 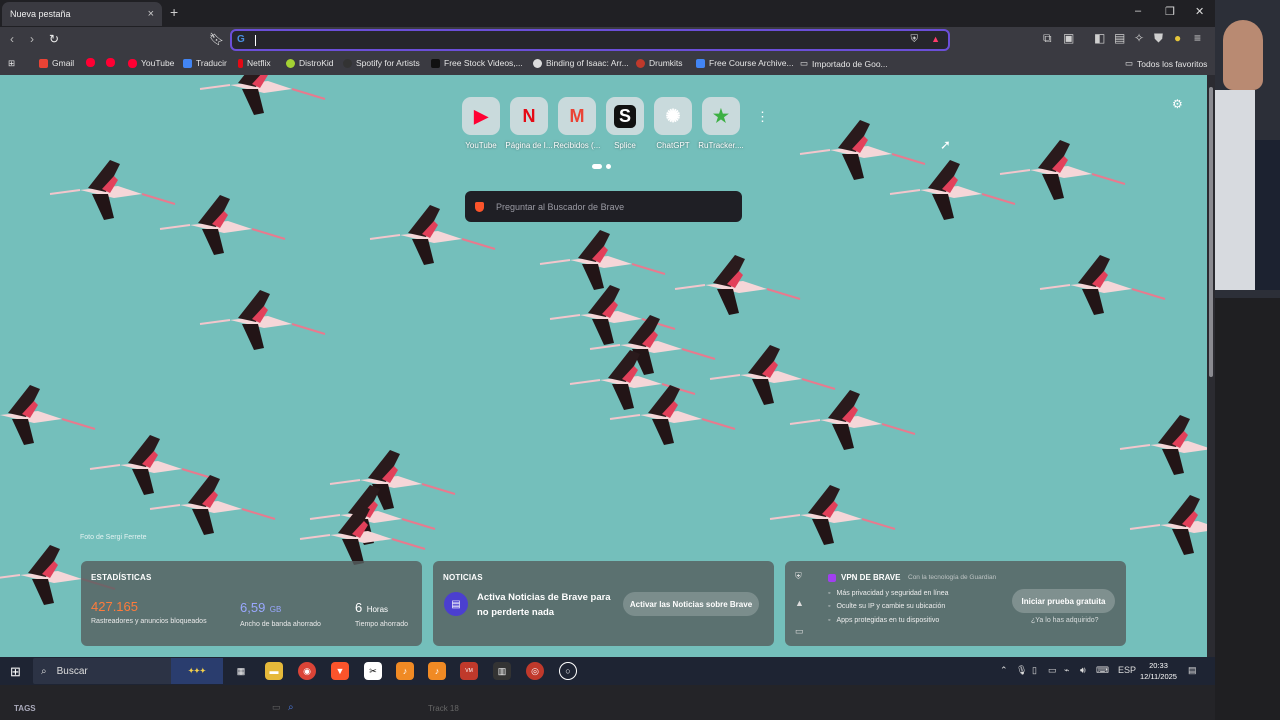 What do you see at coordinates (1066, 670) in the screenshot?
I see `network-icon: ⌁` at bounding box center [1066, 670].